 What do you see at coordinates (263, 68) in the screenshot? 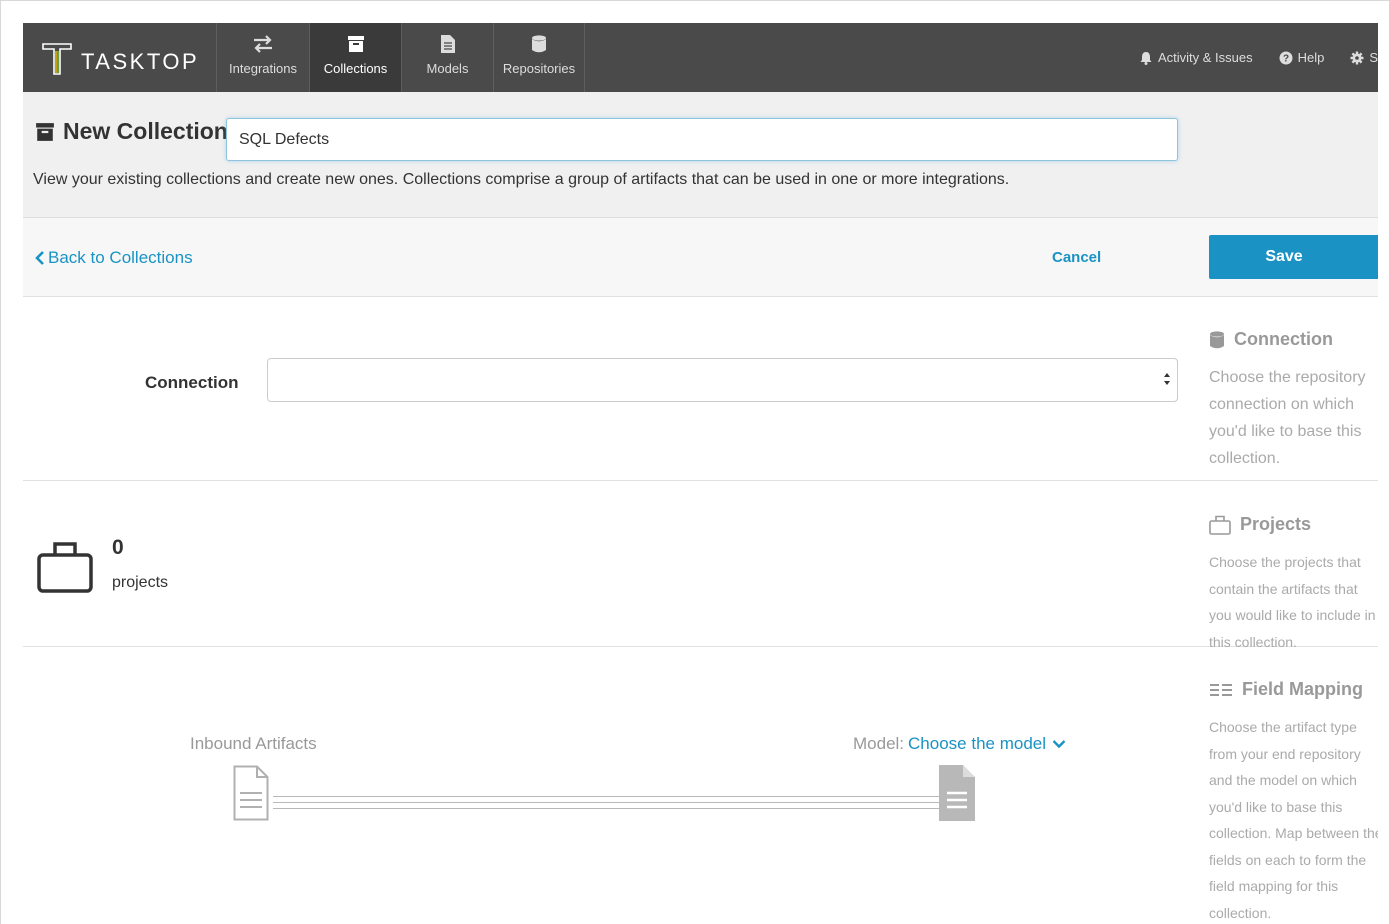
I see `nav-item-label: Integrations` at bounding box center [263, 68].